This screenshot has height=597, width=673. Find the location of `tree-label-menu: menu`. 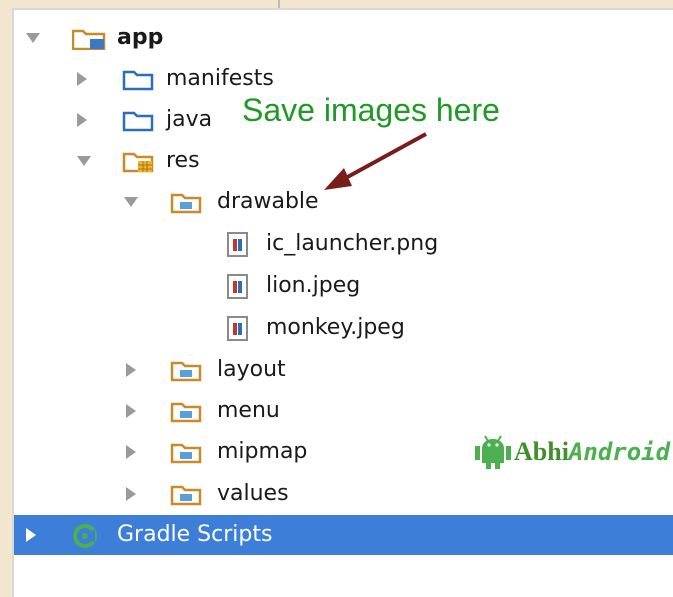

tree-label-menu: menu is located at coordinates (248, 410).